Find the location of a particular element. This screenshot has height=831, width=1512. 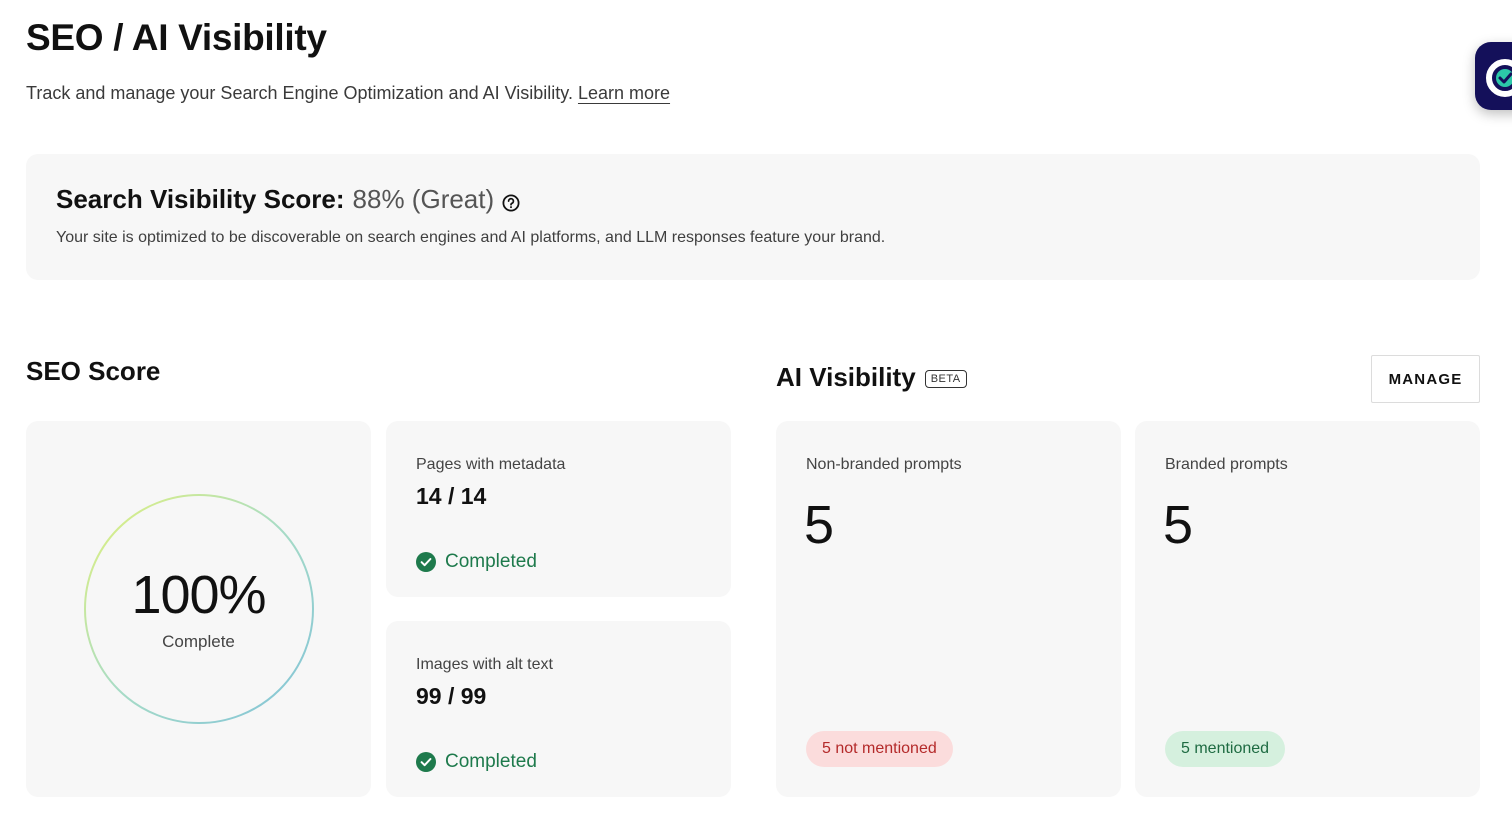

metadata-status-text: Completed is located at coordinates (491, 561).